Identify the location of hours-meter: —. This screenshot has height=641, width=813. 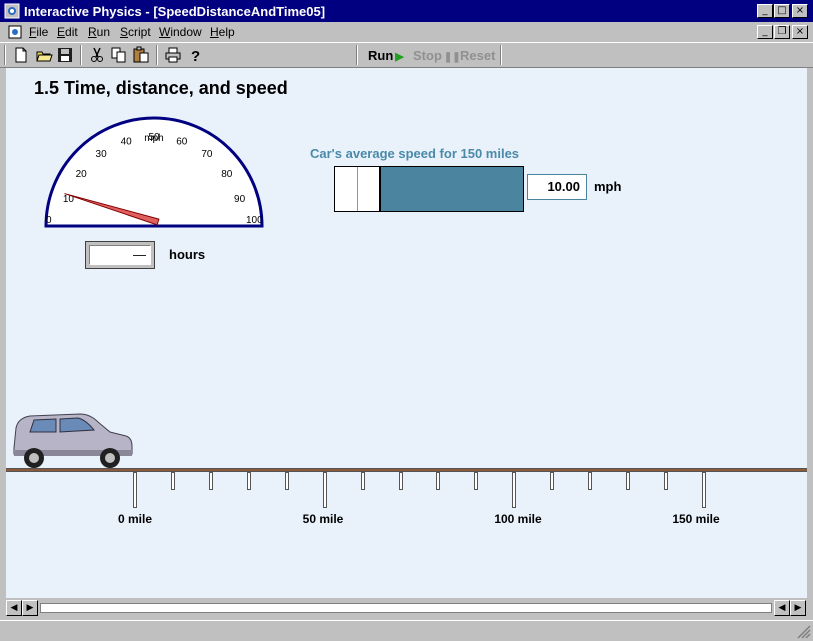
(120, 255).